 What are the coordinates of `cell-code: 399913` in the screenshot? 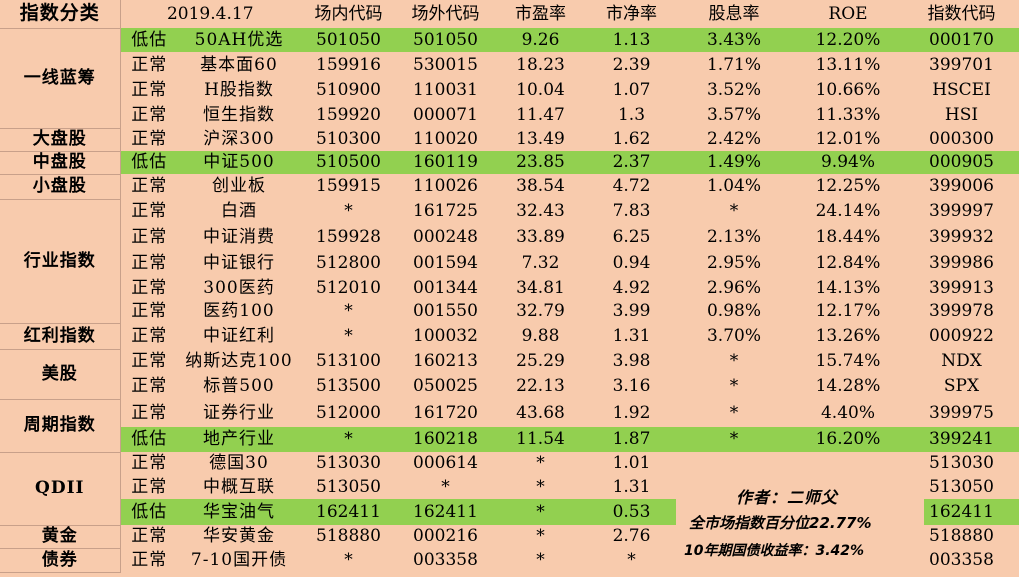 It's located at (961, 287).